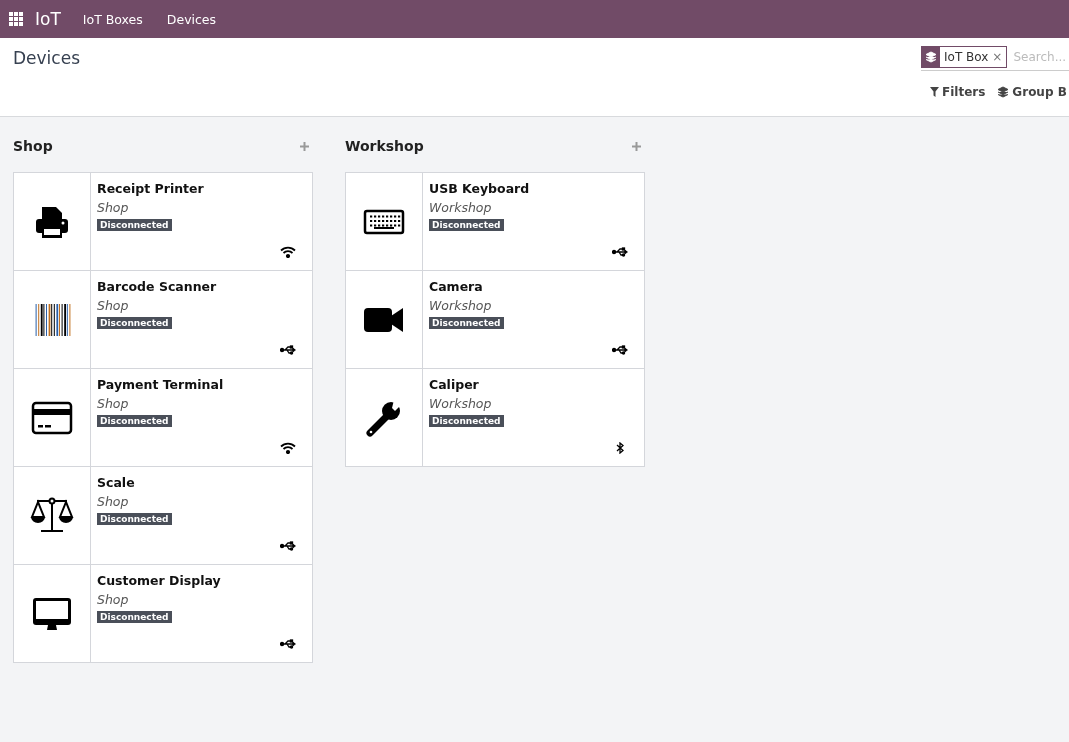 The width and height of the screenshot is (1069, 742). Describe the element at coordinates (160, 384) in the screenshot. I see `device-name: Payment Terminal` at that location.